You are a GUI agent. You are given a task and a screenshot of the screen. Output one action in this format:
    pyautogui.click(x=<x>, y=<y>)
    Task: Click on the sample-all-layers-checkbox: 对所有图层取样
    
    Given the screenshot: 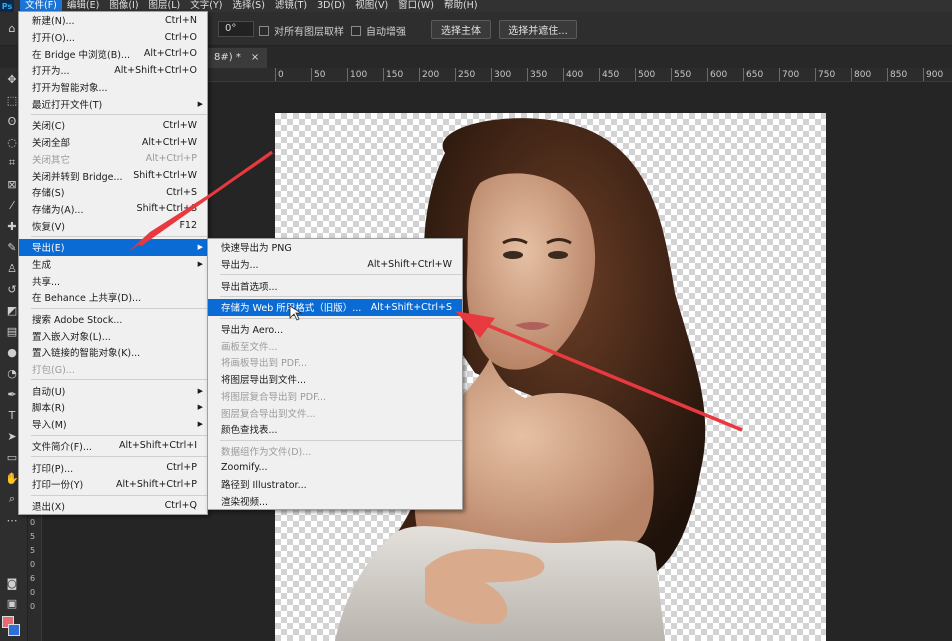 What is the action you would take?
    pyautogui.click(x=301, y=30)
    